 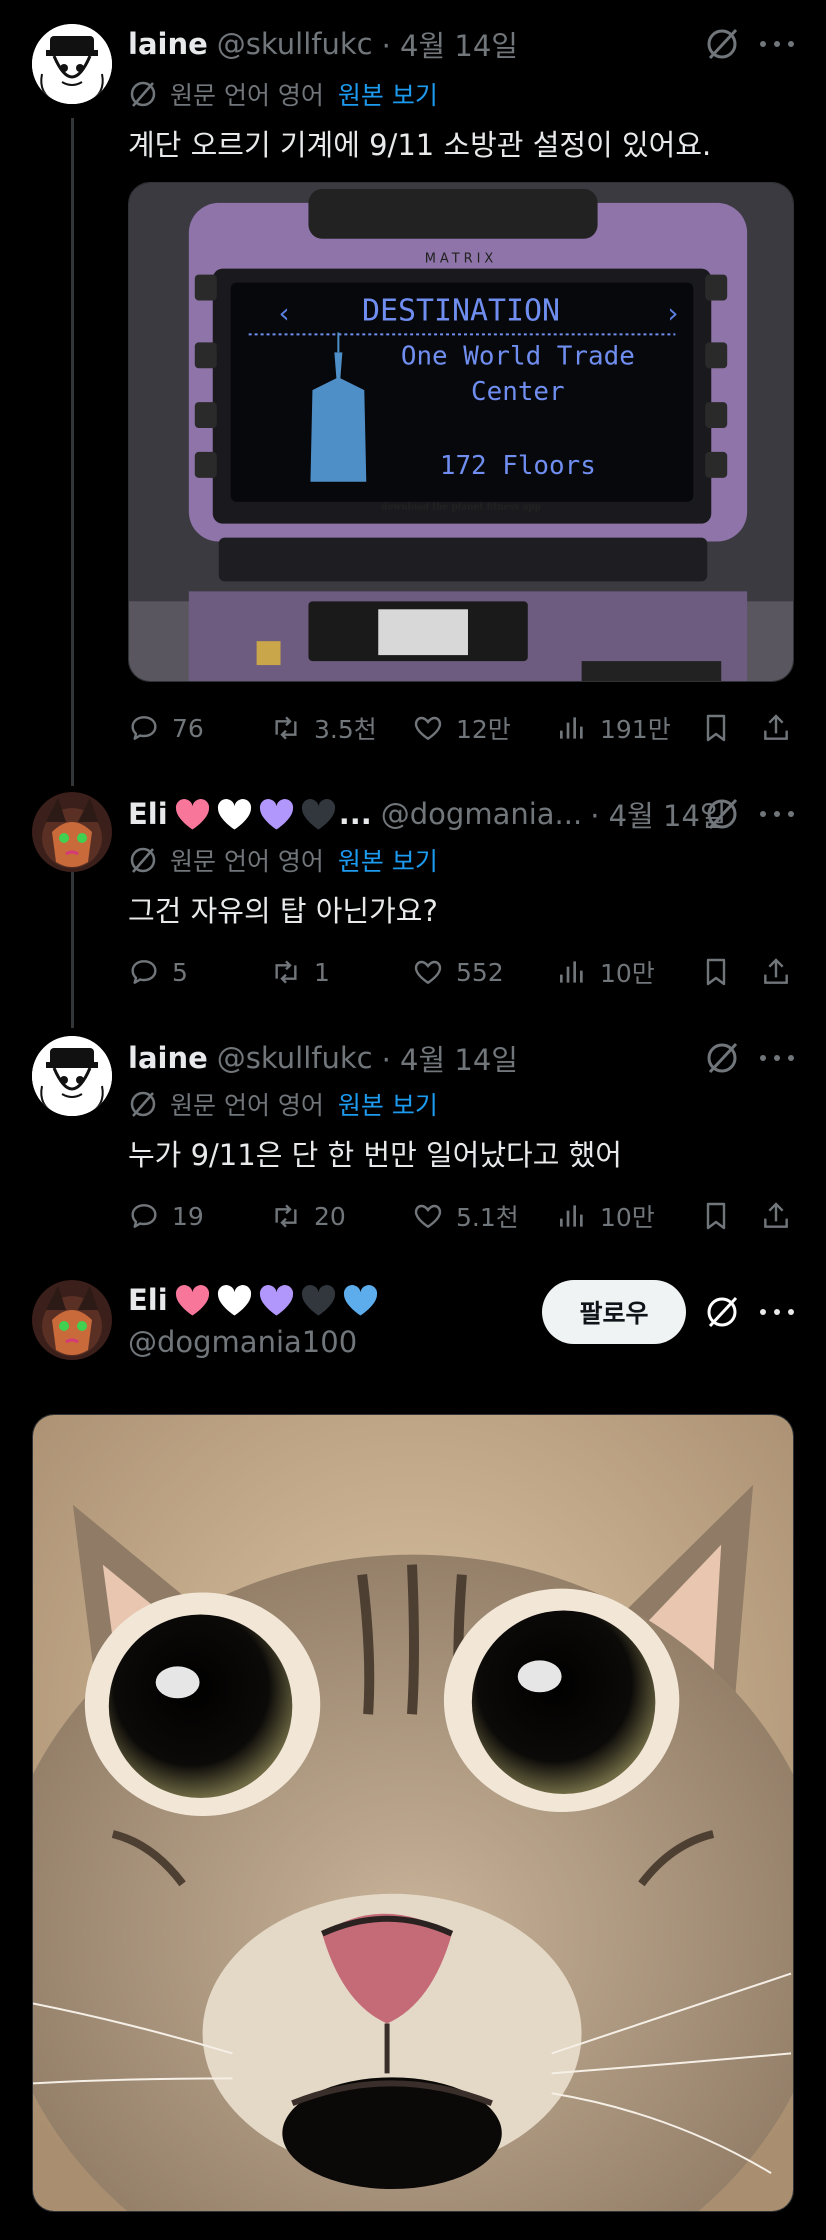 I want to click on like-count: 12만, so click(x=483, y=729).